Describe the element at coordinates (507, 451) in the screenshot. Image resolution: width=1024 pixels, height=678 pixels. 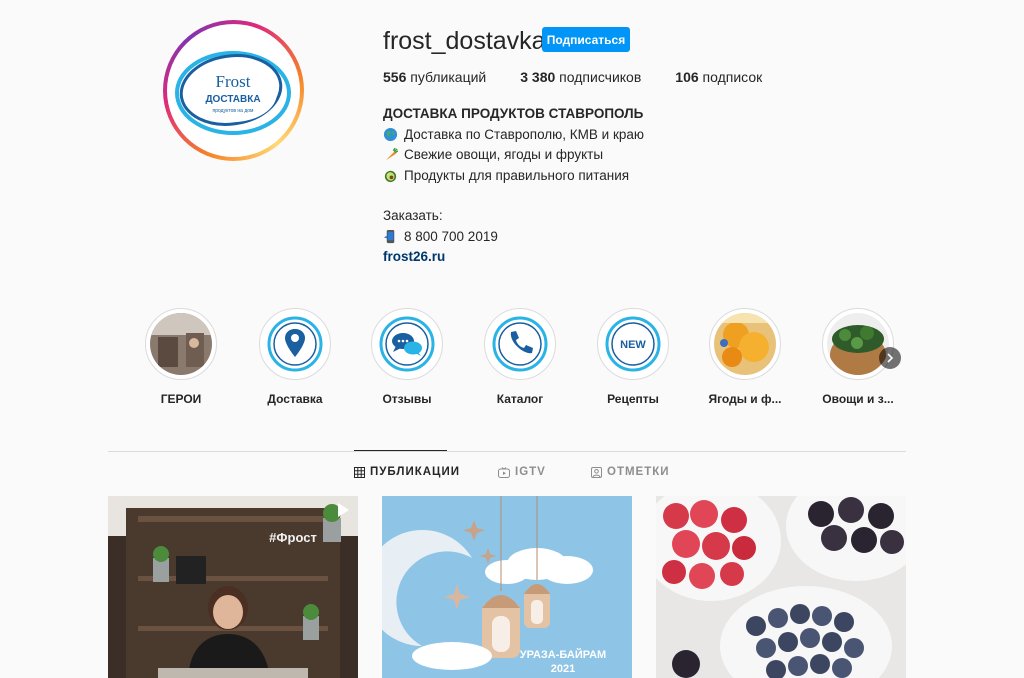
I see `tabs-divider` at that location.